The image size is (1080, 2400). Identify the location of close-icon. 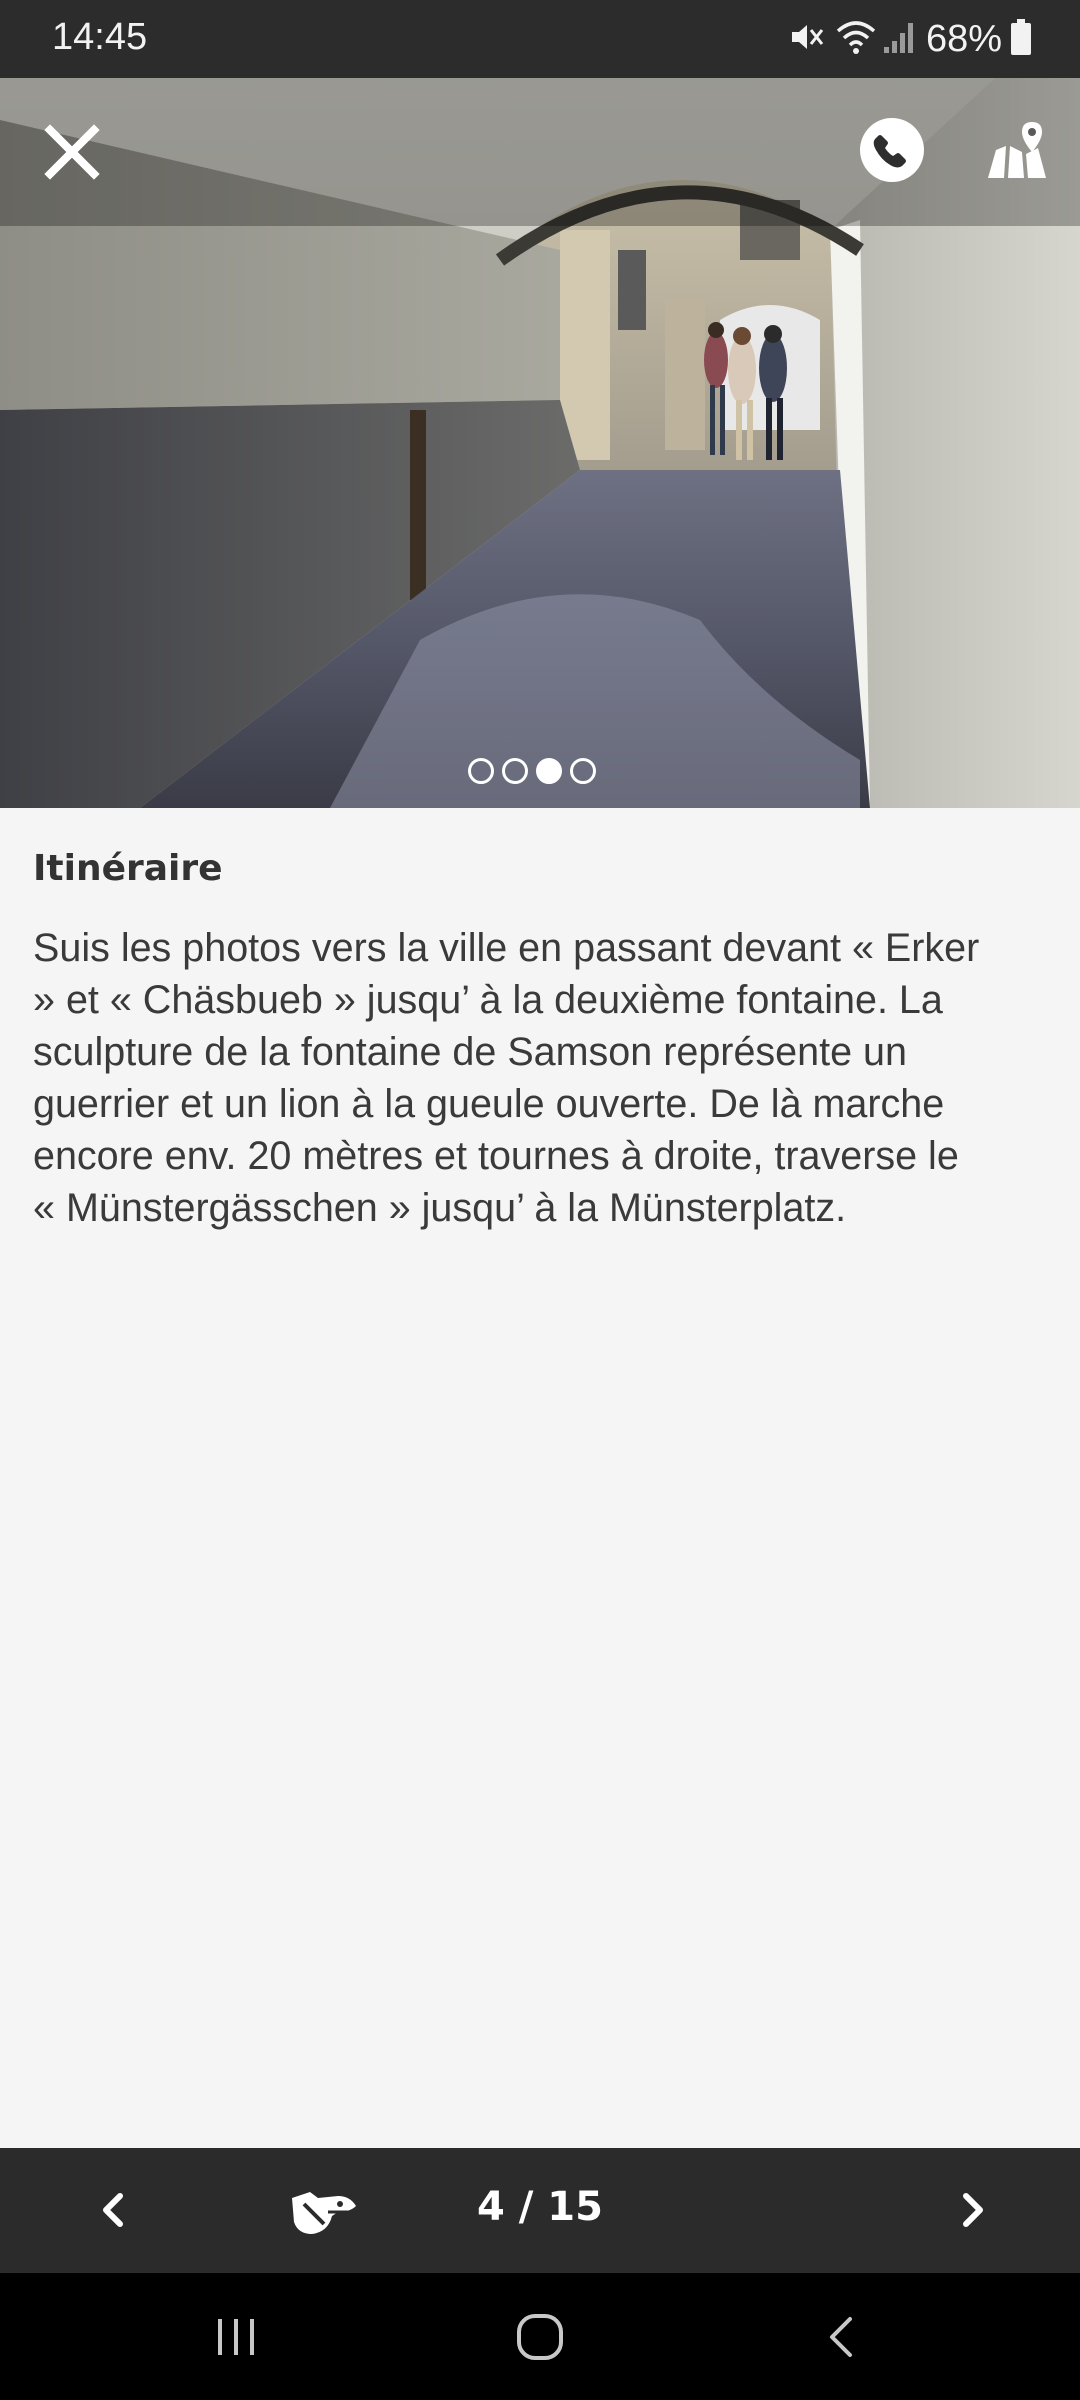
(72, 152).